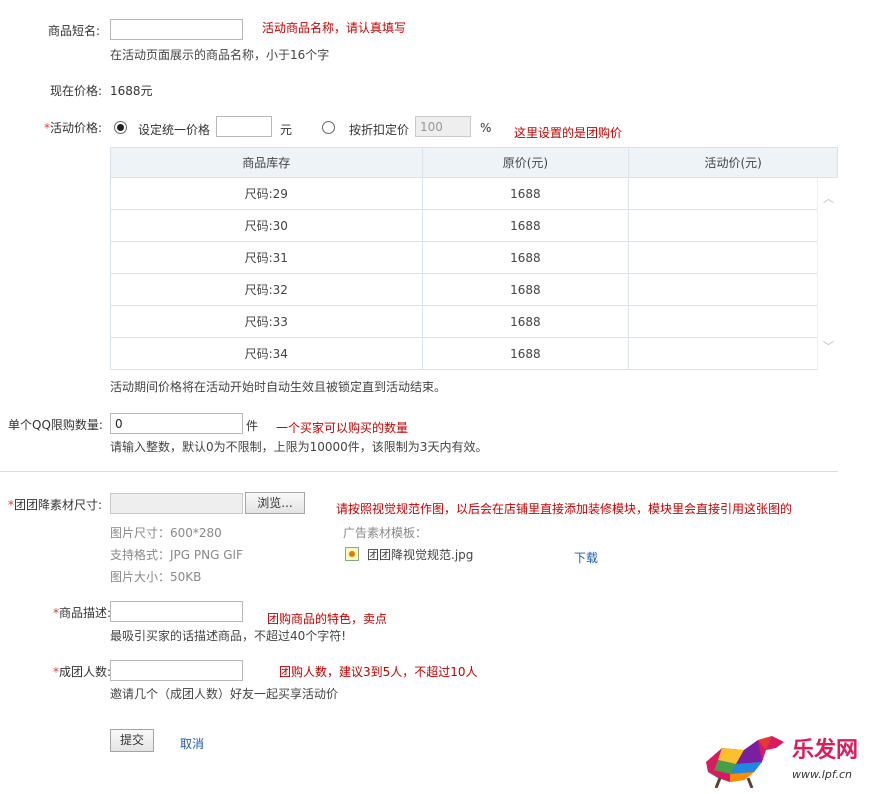 Image resolution: width=877 pixels, height=794 pixels. Describe the element at coordinates (443, 126) in the screenshot. I see `discount-input` at that location.